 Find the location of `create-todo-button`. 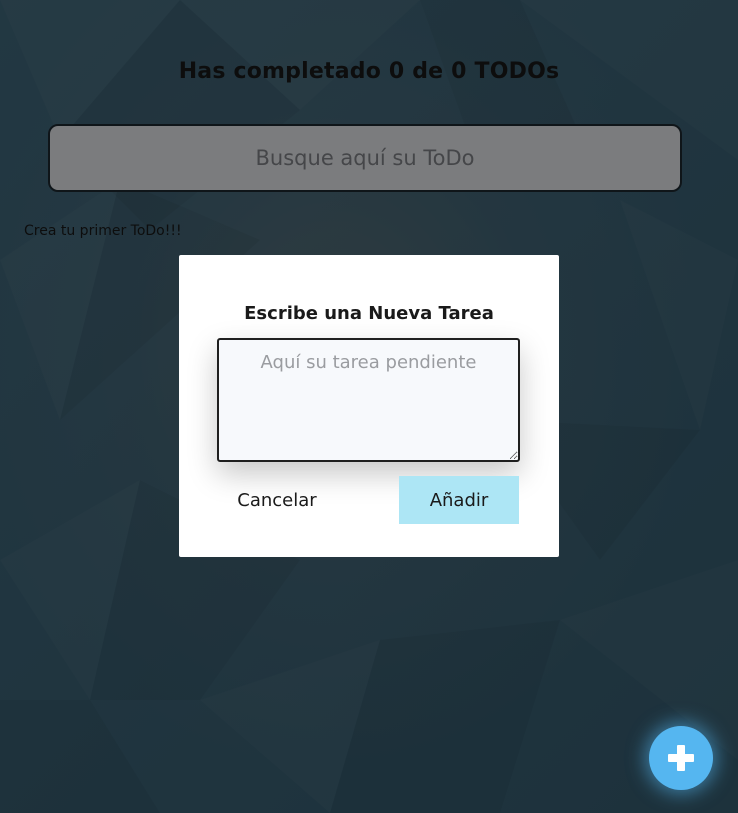

create-todo-button is located at coordinates (681, 758).